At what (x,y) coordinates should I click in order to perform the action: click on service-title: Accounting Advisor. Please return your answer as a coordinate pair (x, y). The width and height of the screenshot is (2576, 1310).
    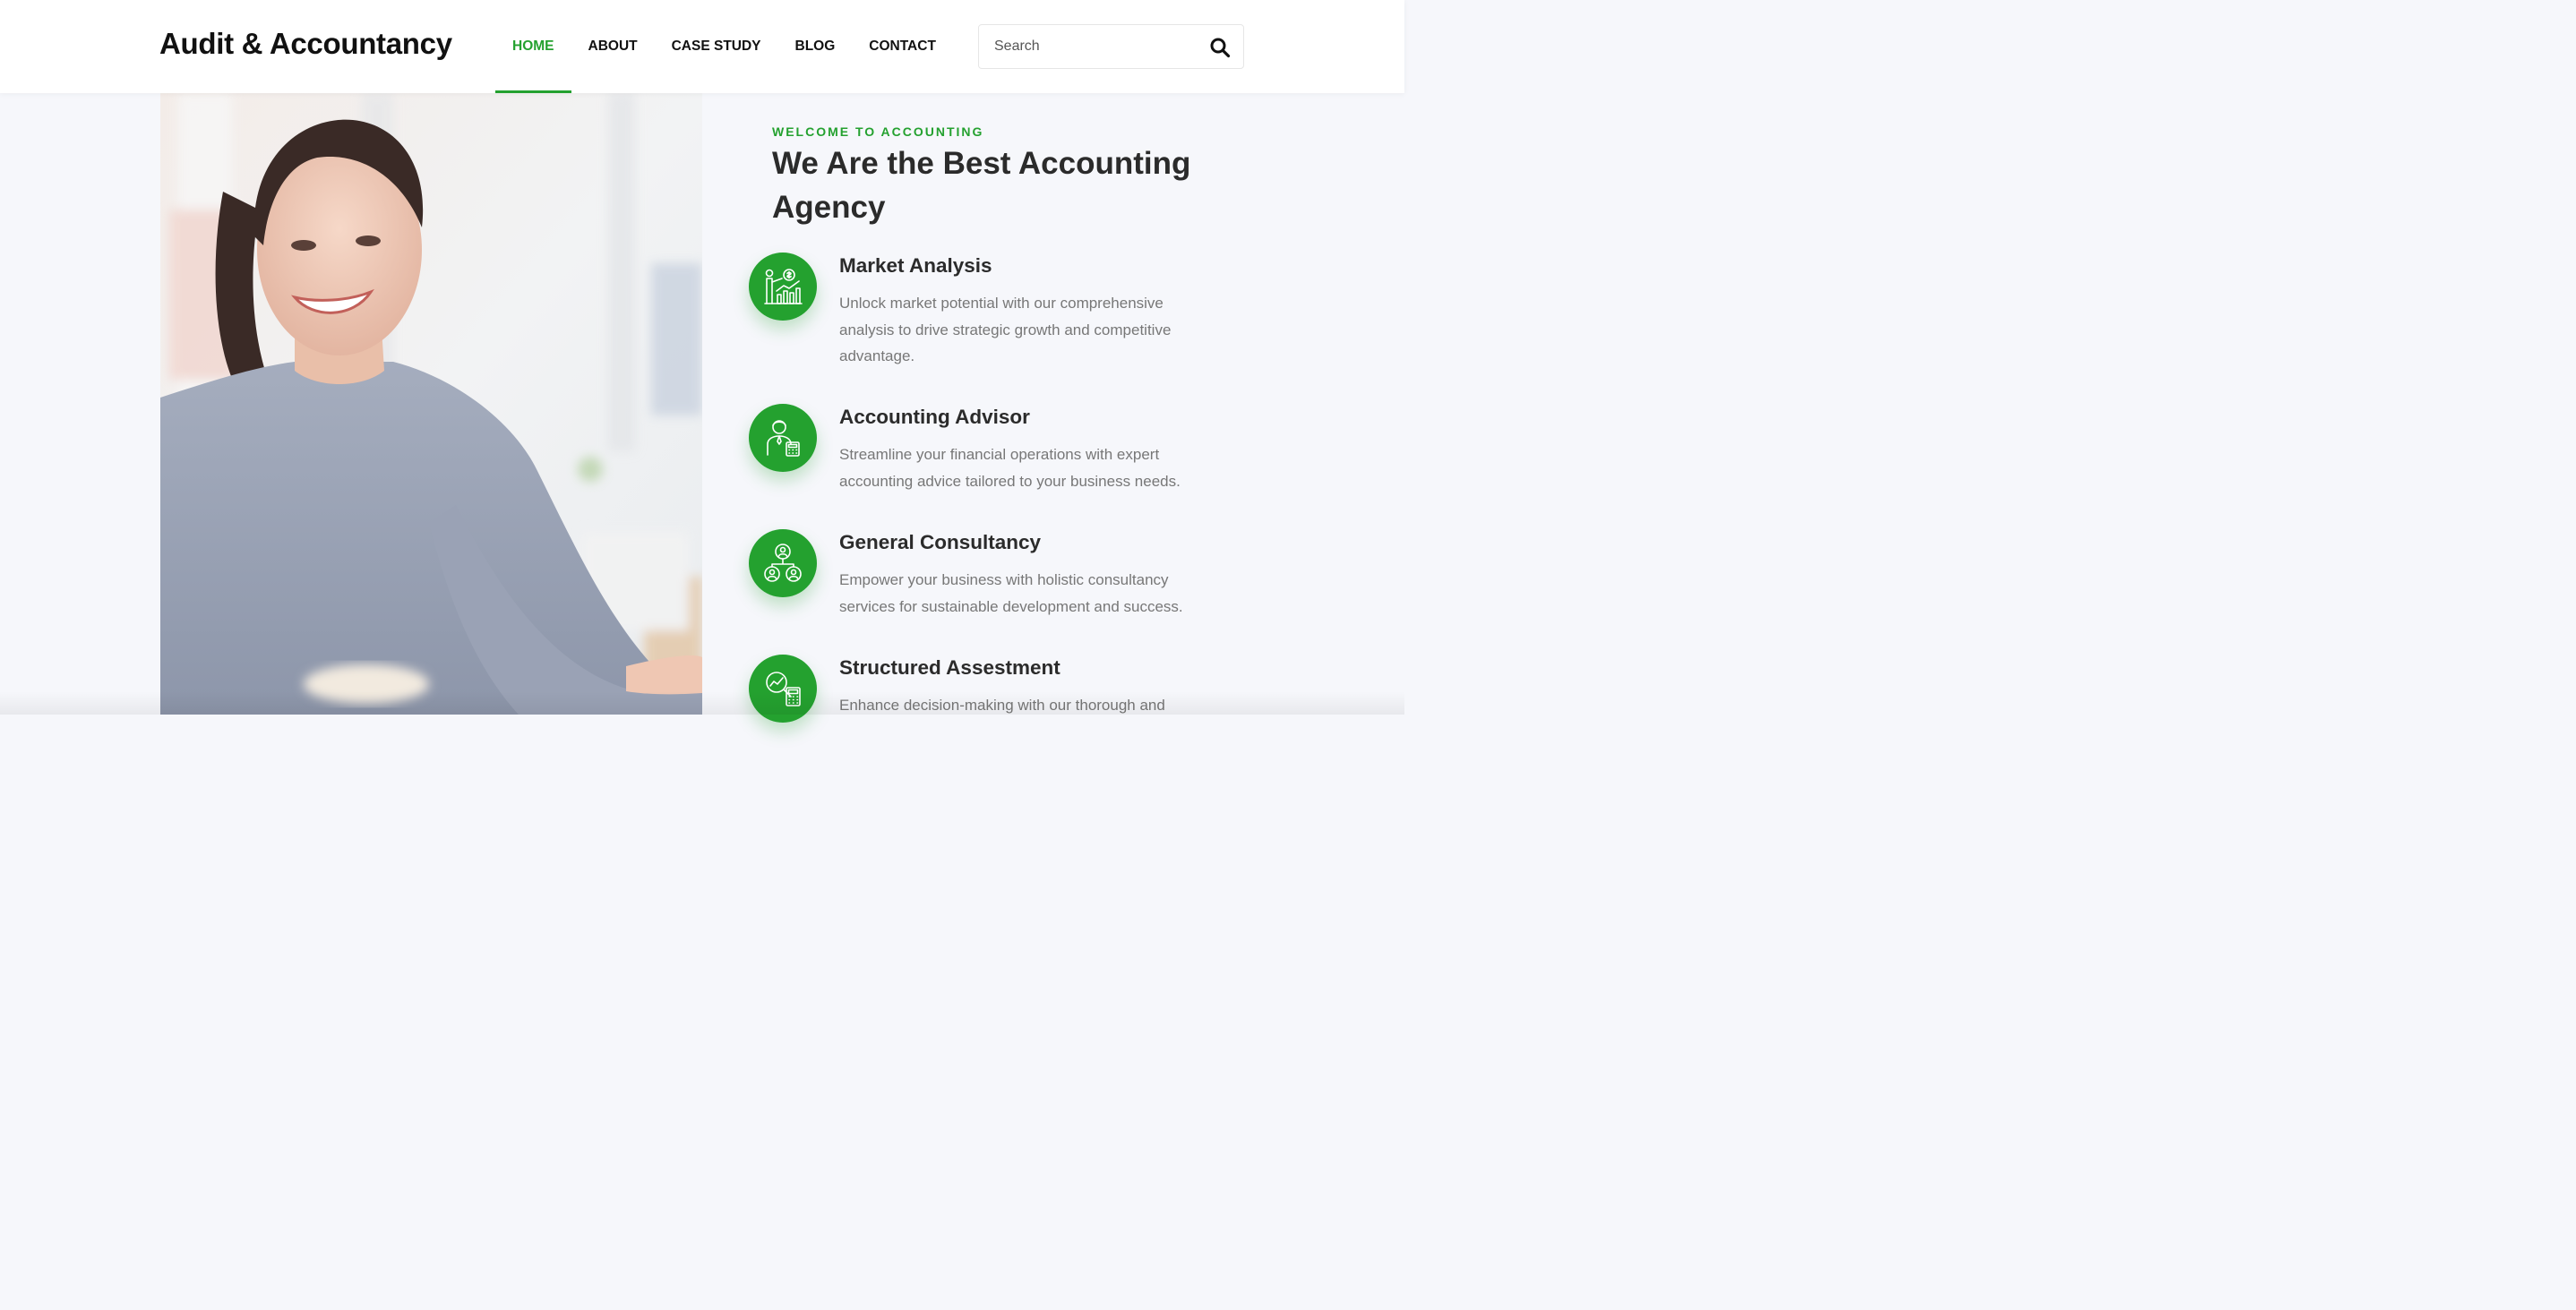
    Looking at the image, I should click on (934, 417).